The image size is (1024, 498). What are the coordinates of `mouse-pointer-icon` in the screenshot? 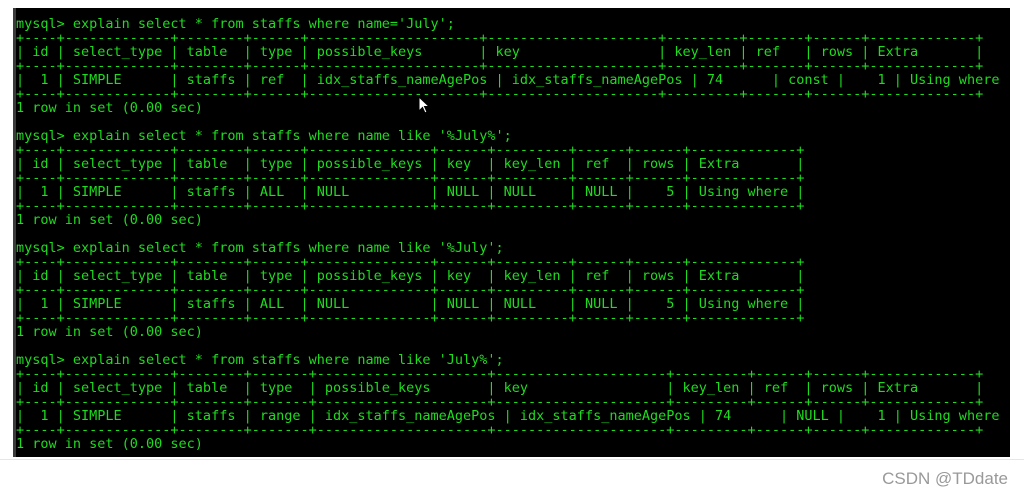 It's located at (424, 105).